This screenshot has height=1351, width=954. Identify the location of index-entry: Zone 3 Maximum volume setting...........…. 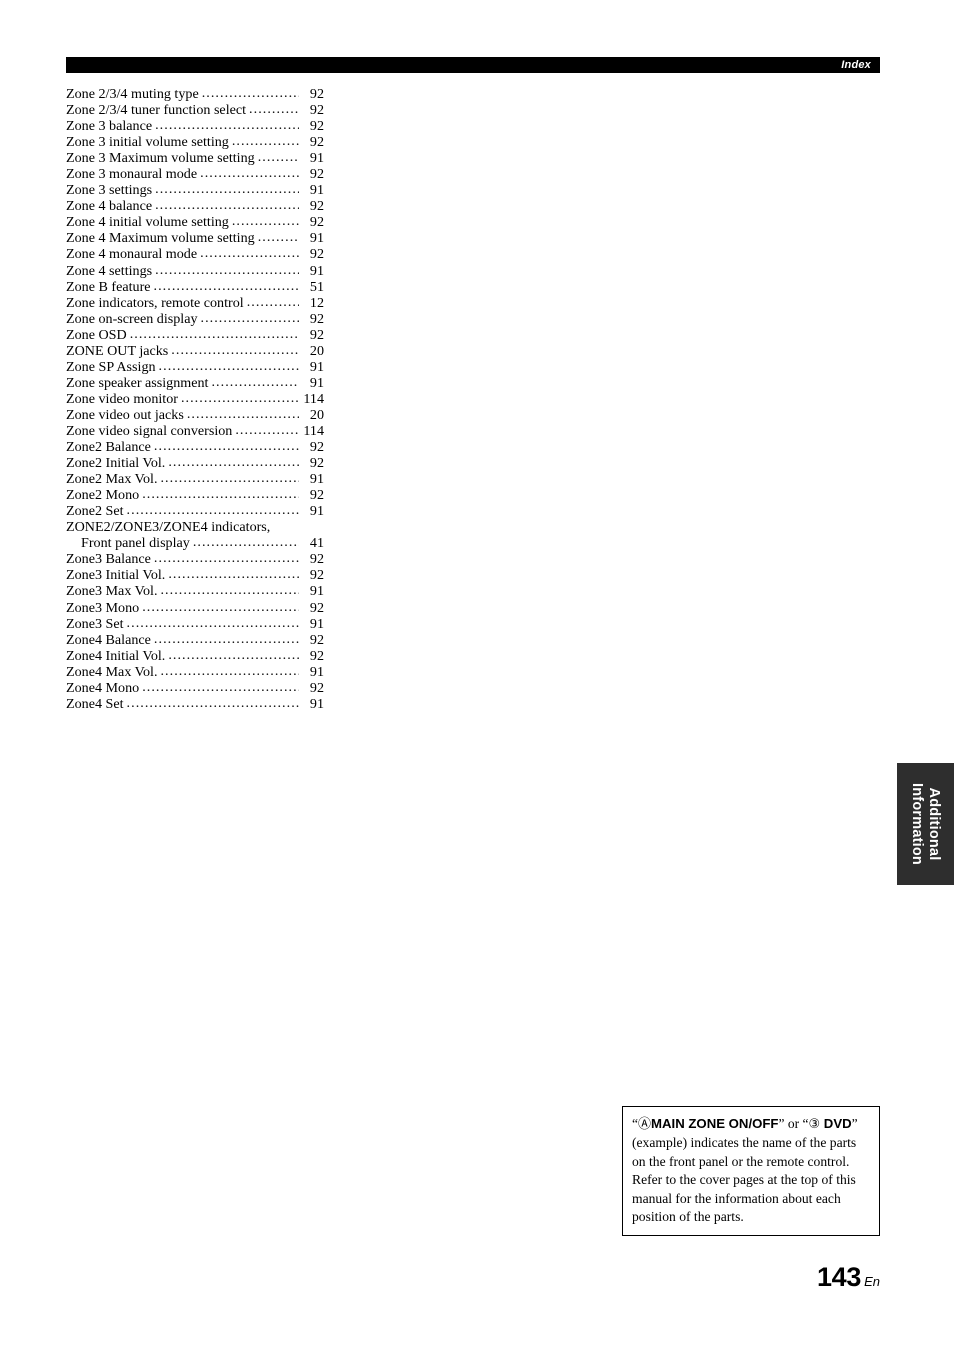
(195, 157).